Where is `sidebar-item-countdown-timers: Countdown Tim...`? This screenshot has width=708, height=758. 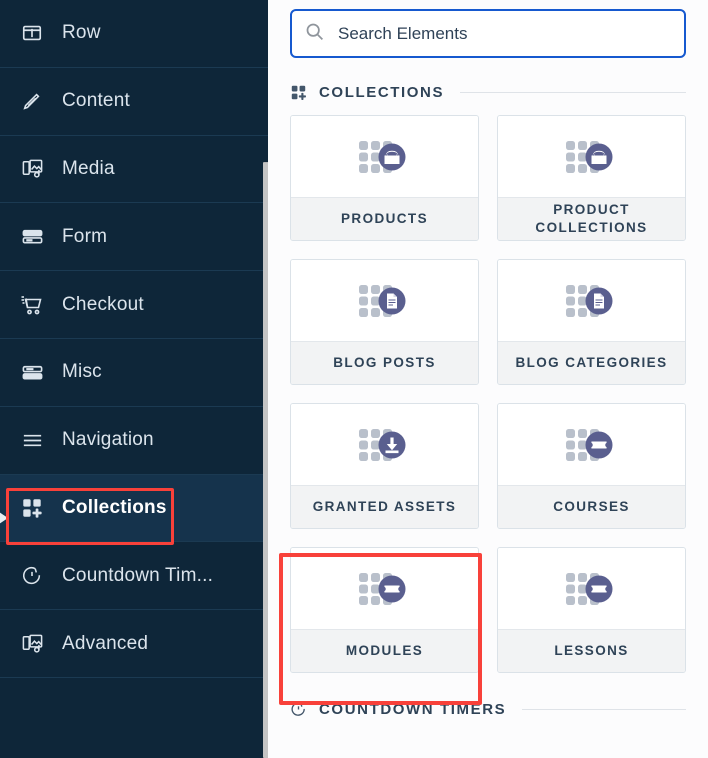 sidebar-item-countdown-timers: Countdown Tim... is located at coordinates (134, 576).